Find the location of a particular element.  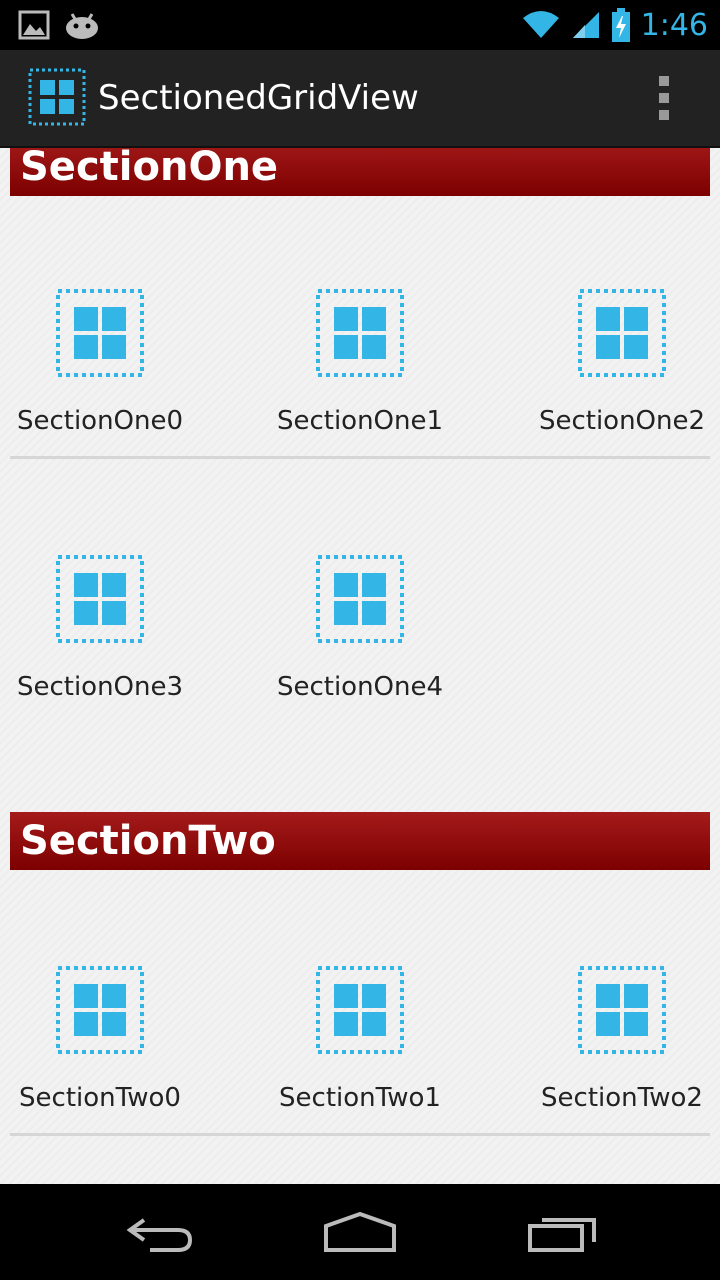

action-bar: SectionedGridView is located at coordinates (360, 99).